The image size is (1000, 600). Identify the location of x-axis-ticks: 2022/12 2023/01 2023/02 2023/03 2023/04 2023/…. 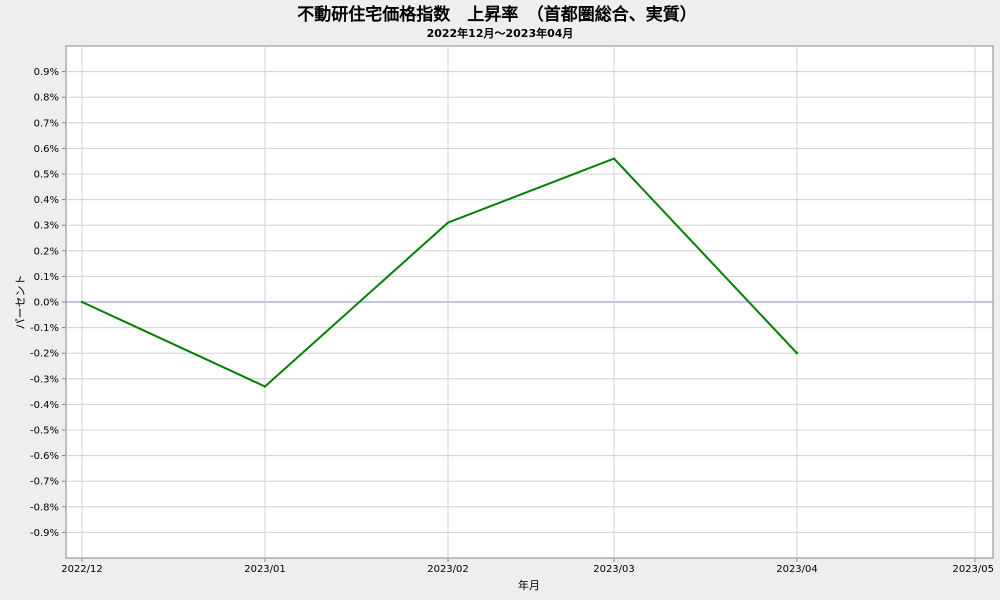
(527, 566).